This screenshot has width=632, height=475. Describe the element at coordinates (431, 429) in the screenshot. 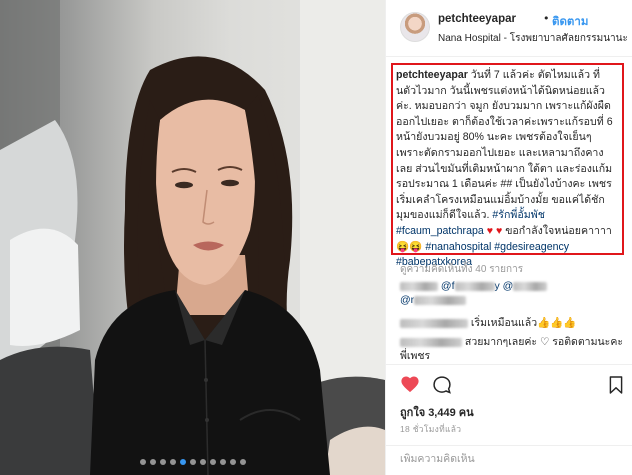

I see `post-timestamp: 18 ชั่วโมงที่แล้ว` at that location.